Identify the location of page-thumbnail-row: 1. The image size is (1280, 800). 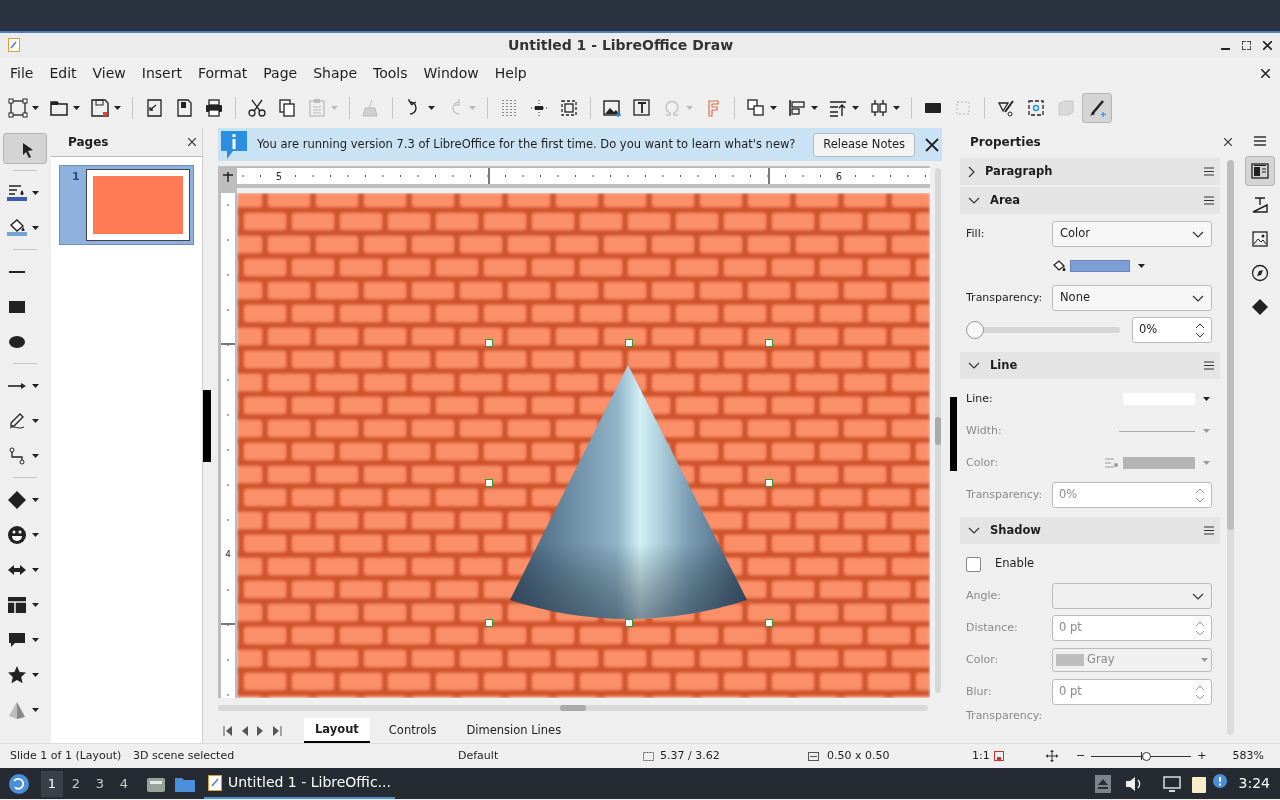
(126, 205).